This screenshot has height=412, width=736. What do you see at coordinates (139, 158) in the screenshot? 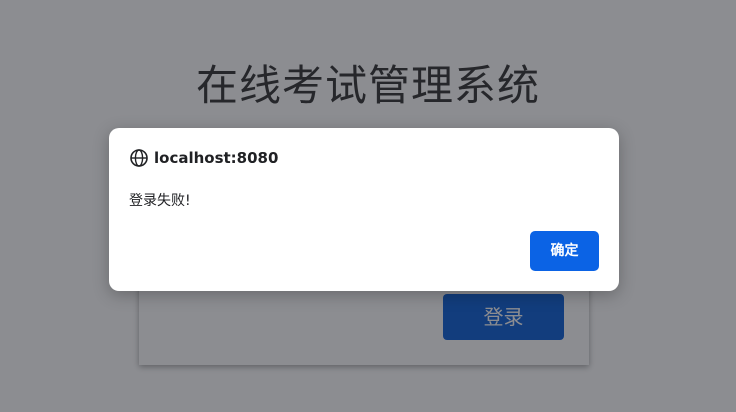
I see `globe-icon` at bounding box center [139, 158].